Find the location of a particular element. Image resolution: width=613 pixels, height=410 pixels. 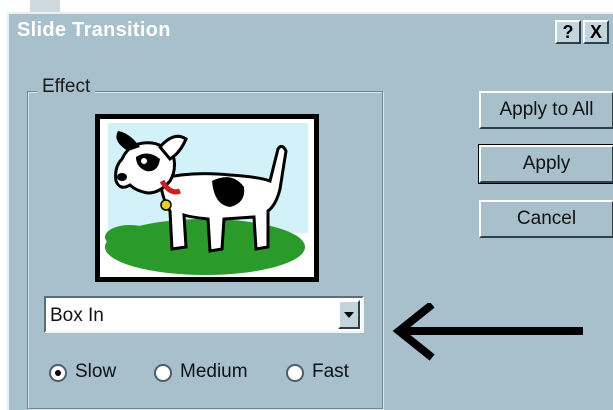

dialog-title: Slide Transition is located at coordinates (94, 30).